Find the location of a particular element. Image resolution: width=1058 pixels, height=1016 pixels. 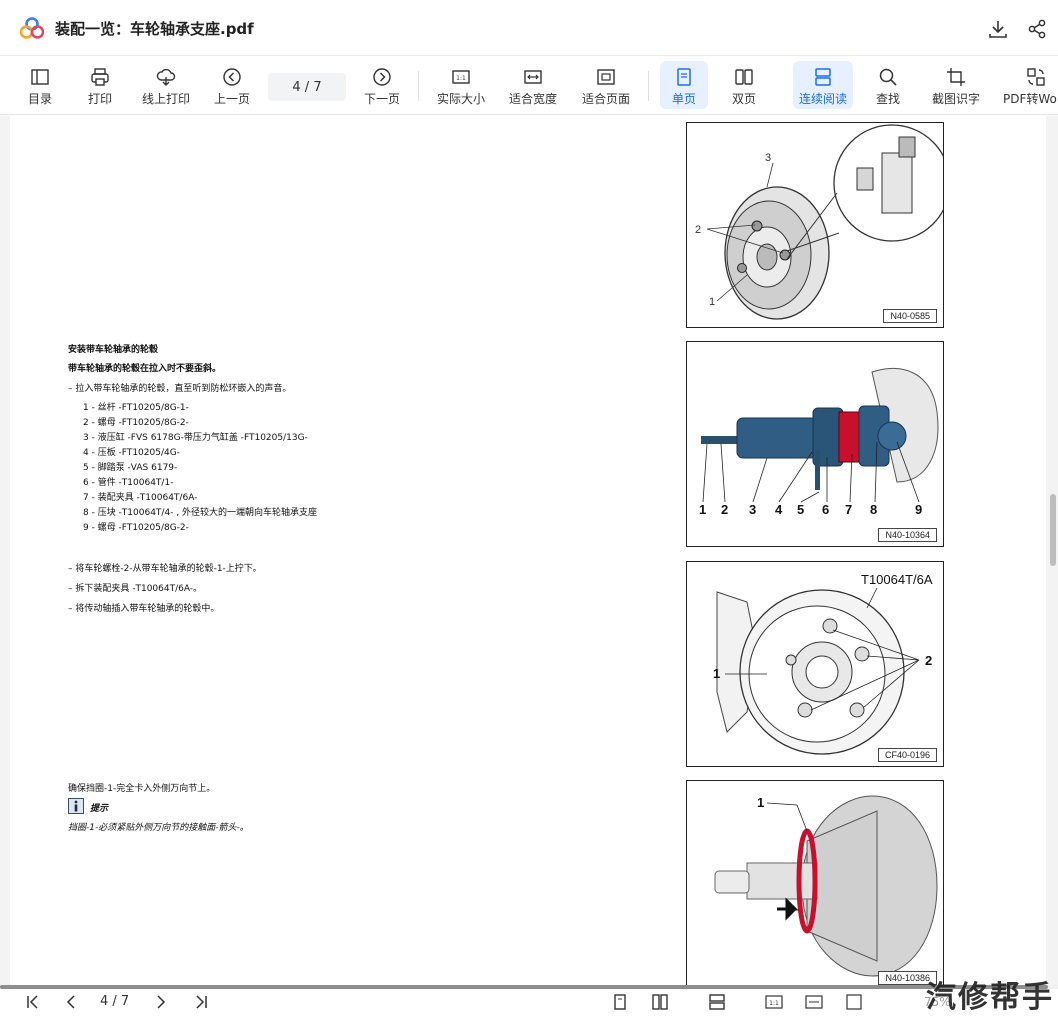

hub-illustration: 3 2 1 is located at coordinates (819, 222).